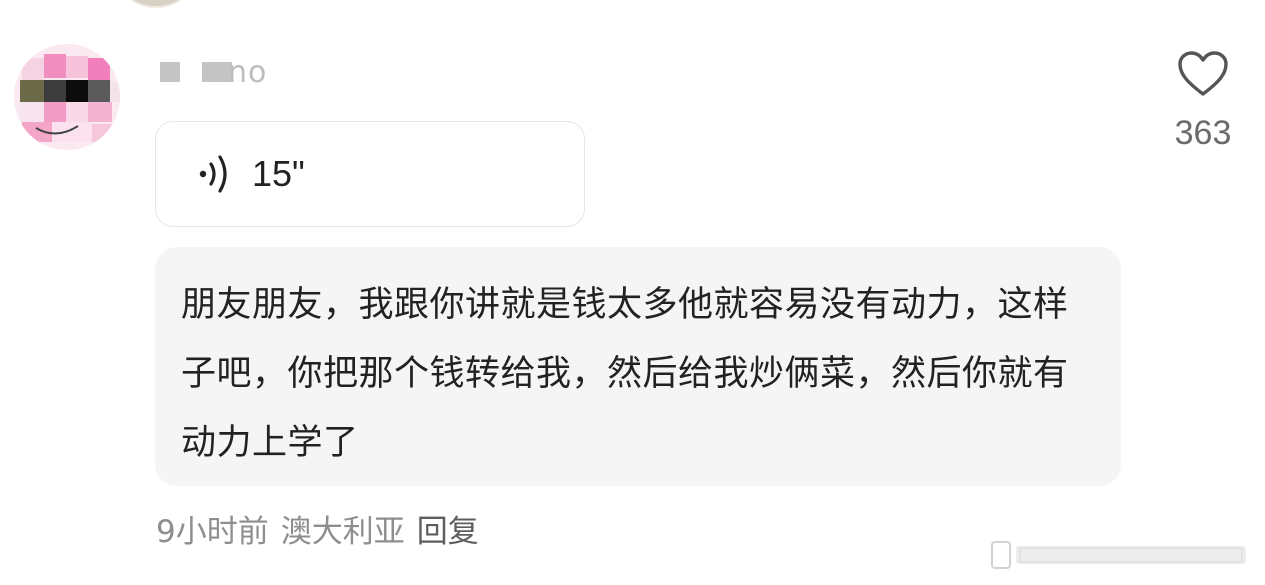 The height and width of the screenshot is (585, 1265). I want to click on like-count: 363, so click(1203, 133).